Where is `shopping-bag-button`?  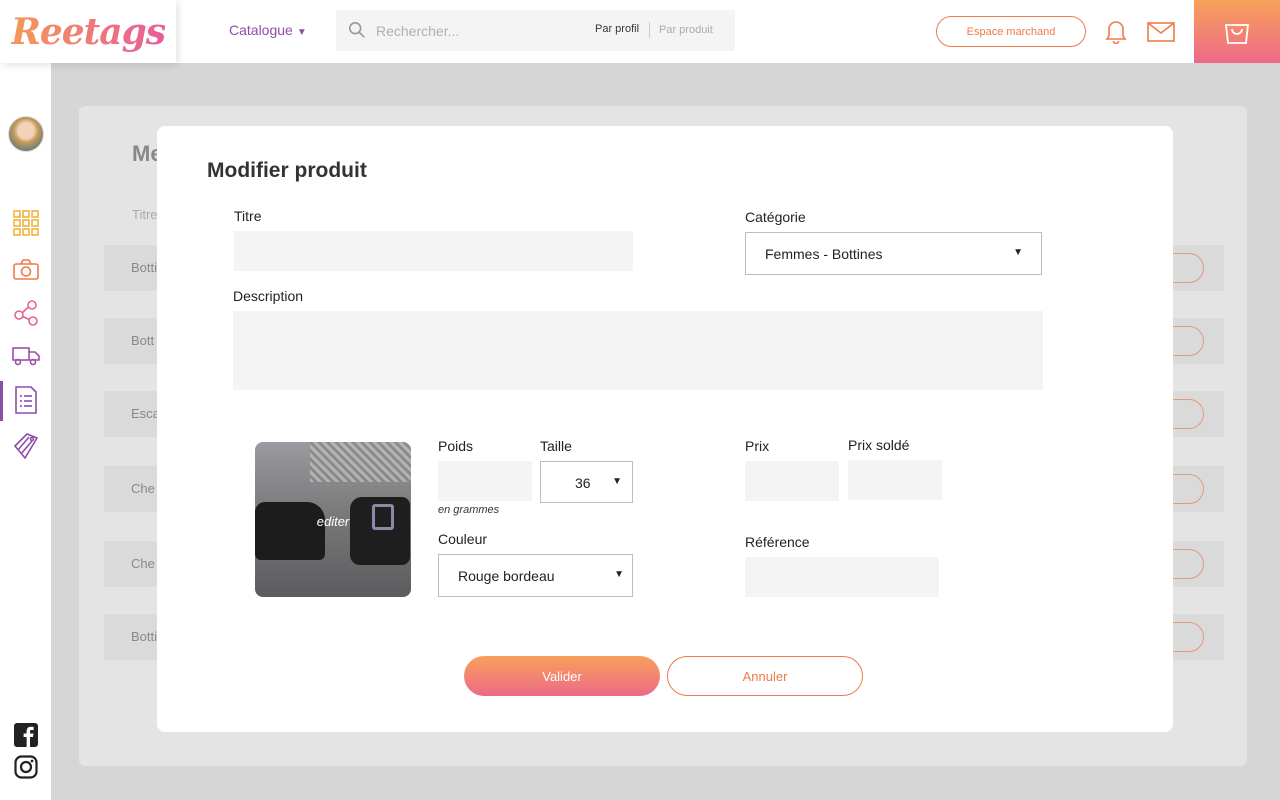 shopping-bag-button is located at coordinates (1237, 31).